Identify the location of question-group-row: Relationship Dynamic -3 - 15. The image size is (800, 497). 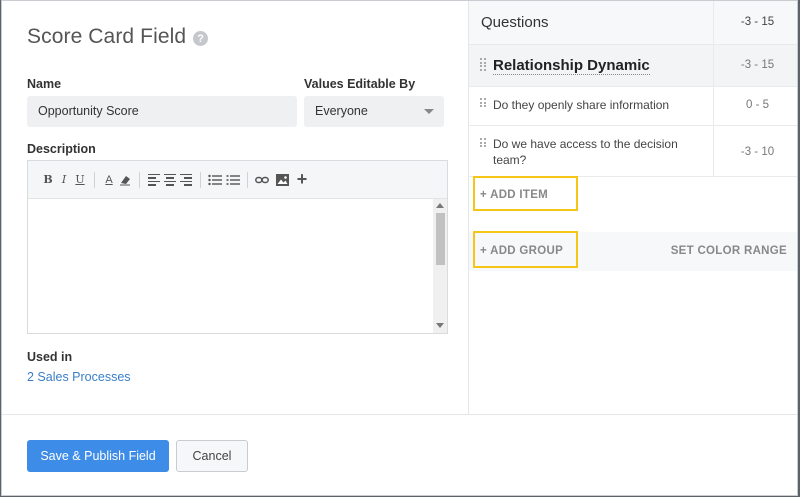
(633, 65).